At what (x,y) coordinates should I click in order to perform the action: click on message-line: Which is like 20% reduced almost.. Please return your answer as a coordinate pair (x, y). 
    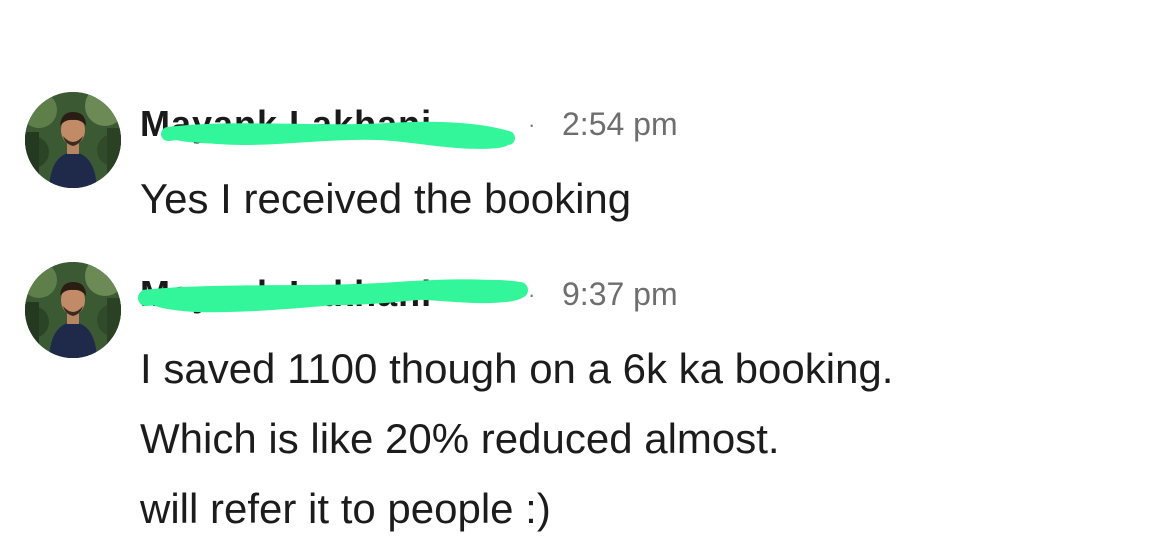
    Looking at the image, I should click on (460, 438).